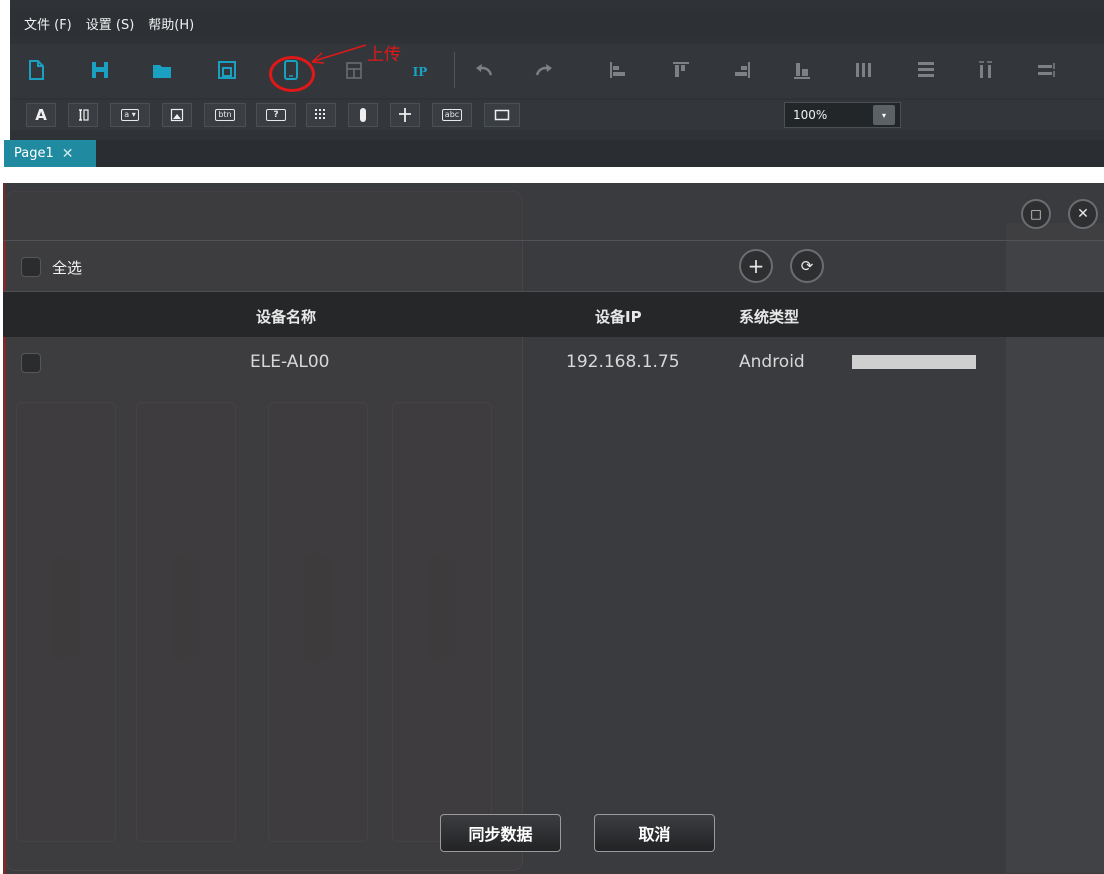 The height and width of the screenshot is (874, 1104). I want to click on chevron-down-icon: ▾, so click(884, 115).